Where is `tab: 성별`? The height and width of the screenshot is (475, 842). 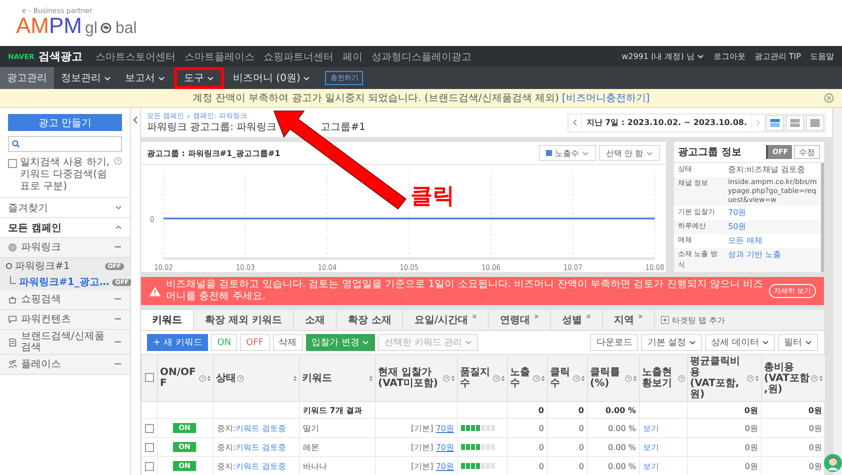 tab: 성별 is located at coordinates (577, 320).